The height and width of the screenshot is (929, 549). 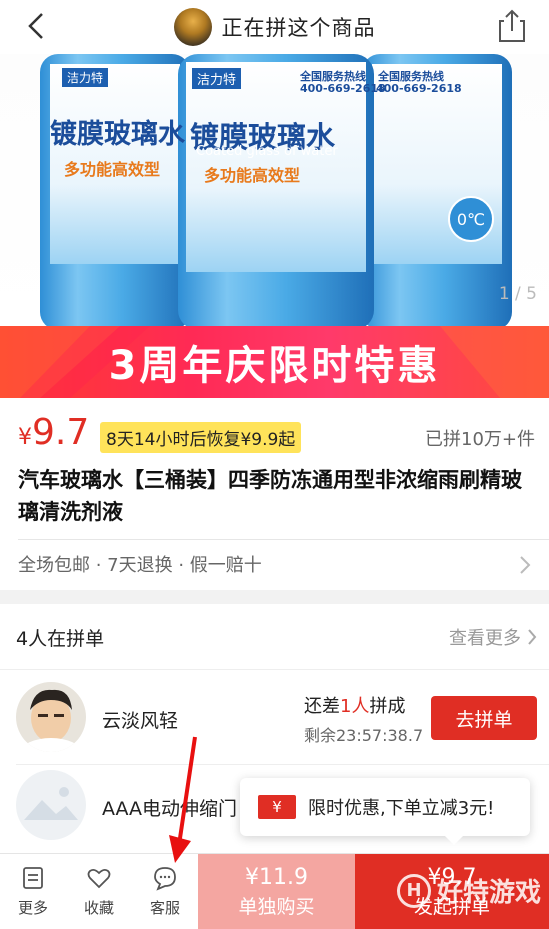 I want to click on group-row: 云淡风轻 还差1人拼成 剩余23:57:38.7 去拼单, so click(x=274, y=718).